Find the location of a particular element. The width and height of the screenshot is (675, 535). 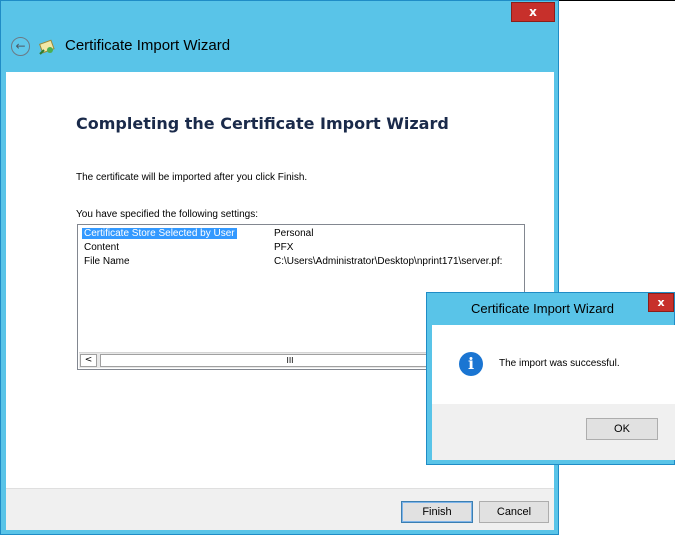

message-body: i The import was successful. is located at coordinates (553, 364).